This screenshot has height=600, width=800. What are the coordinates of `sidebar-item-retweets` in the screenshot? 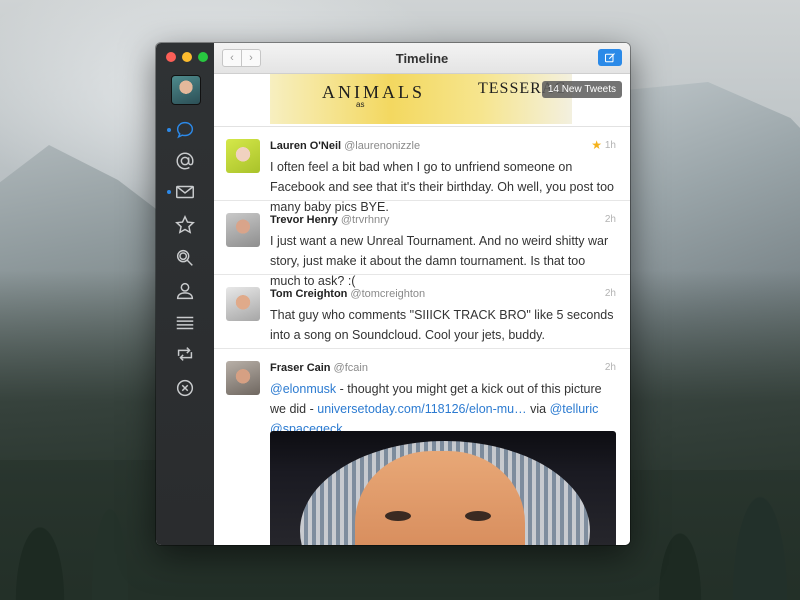 It's located at (185, 354).